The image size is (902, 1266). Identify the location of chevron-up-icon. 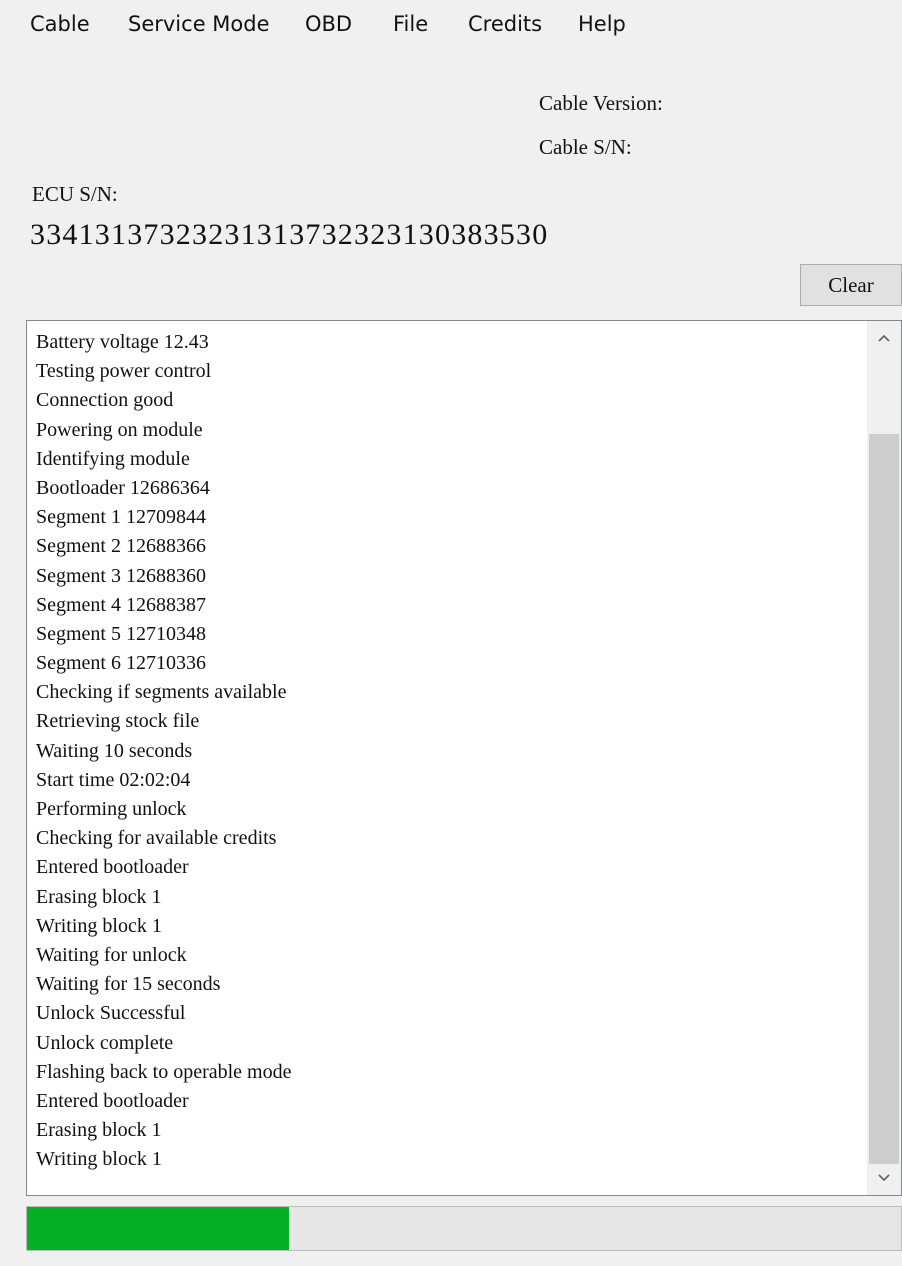
(884, 338).